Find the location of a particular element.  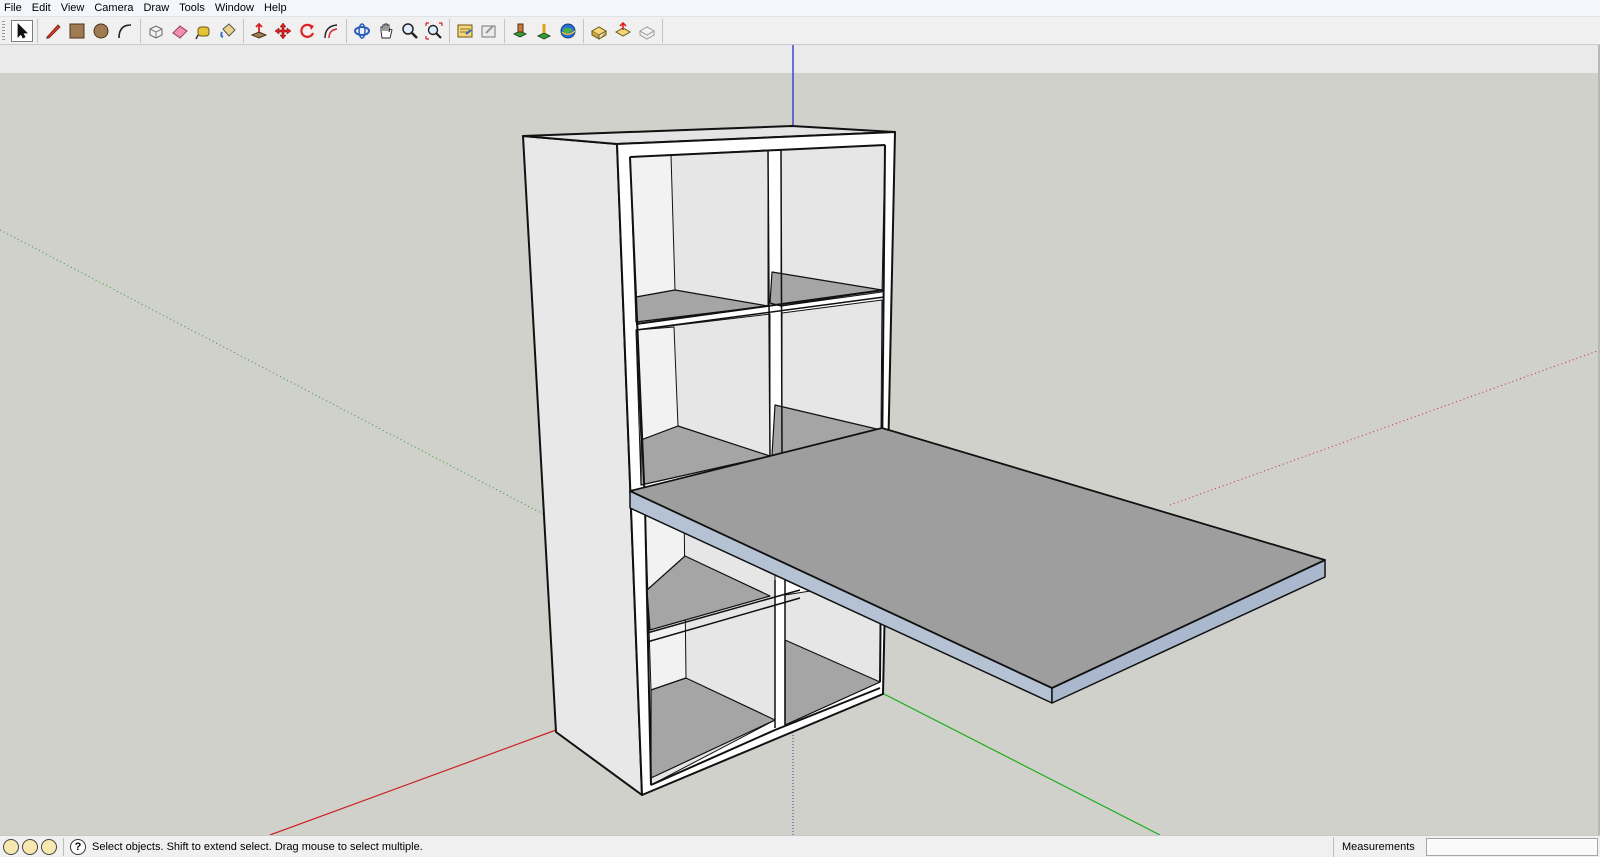

arc-tool-button is located at coordinates (125, 31).